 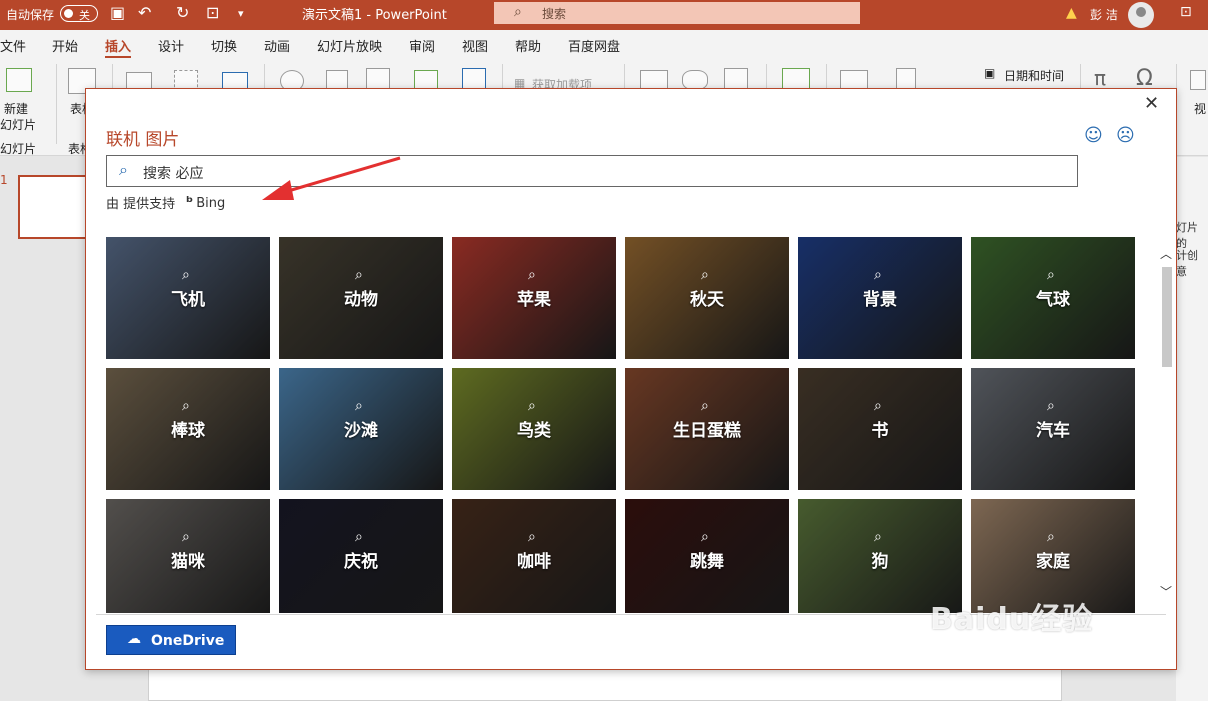 What do you see at coordinates (144, 12) in the screenshot?
I see `undo-icon: ↶` at bounding box center [144, 12].